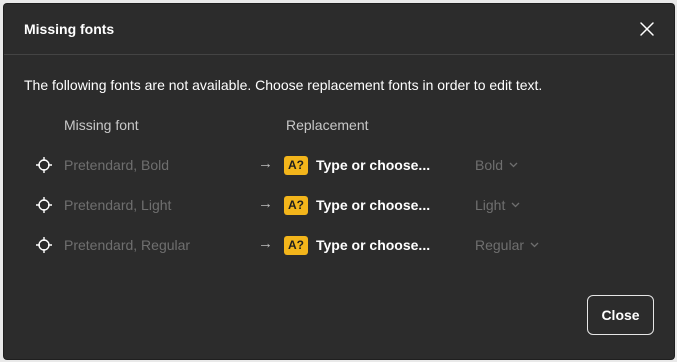  Describe the element at coordinates (647, 29) in the screenshot. I see `close-icon` at that location.